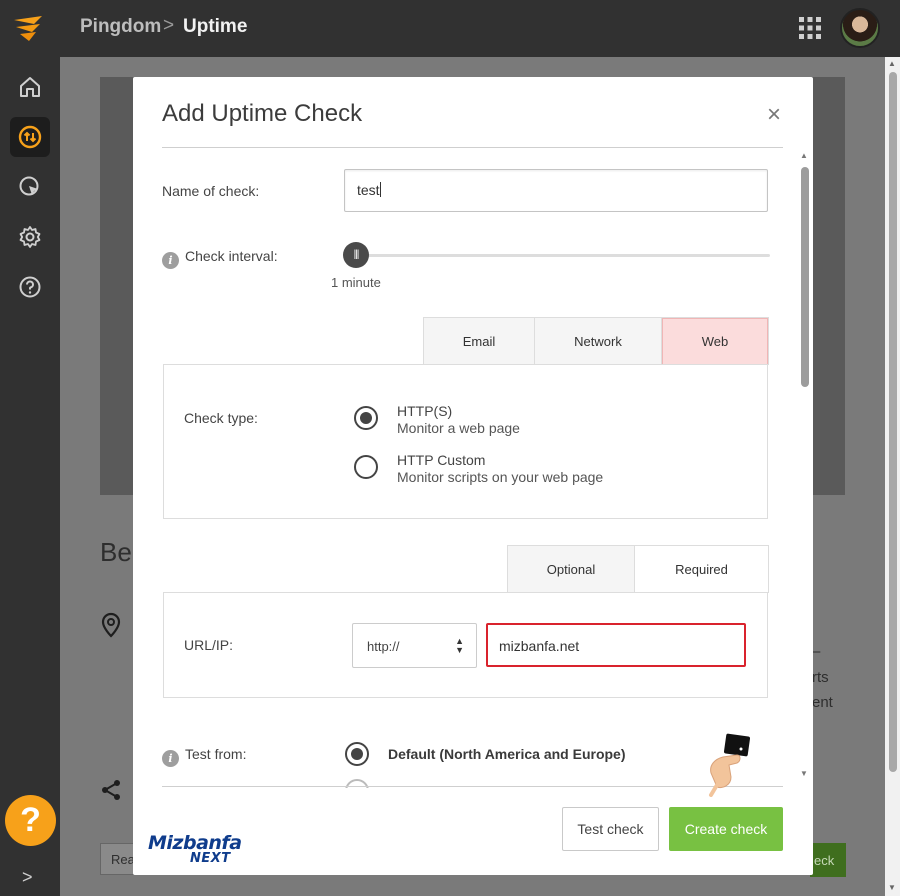 This screenshot has width=900, height=896. I want to click on field-tabs: Optional Required, so click(638, 569).